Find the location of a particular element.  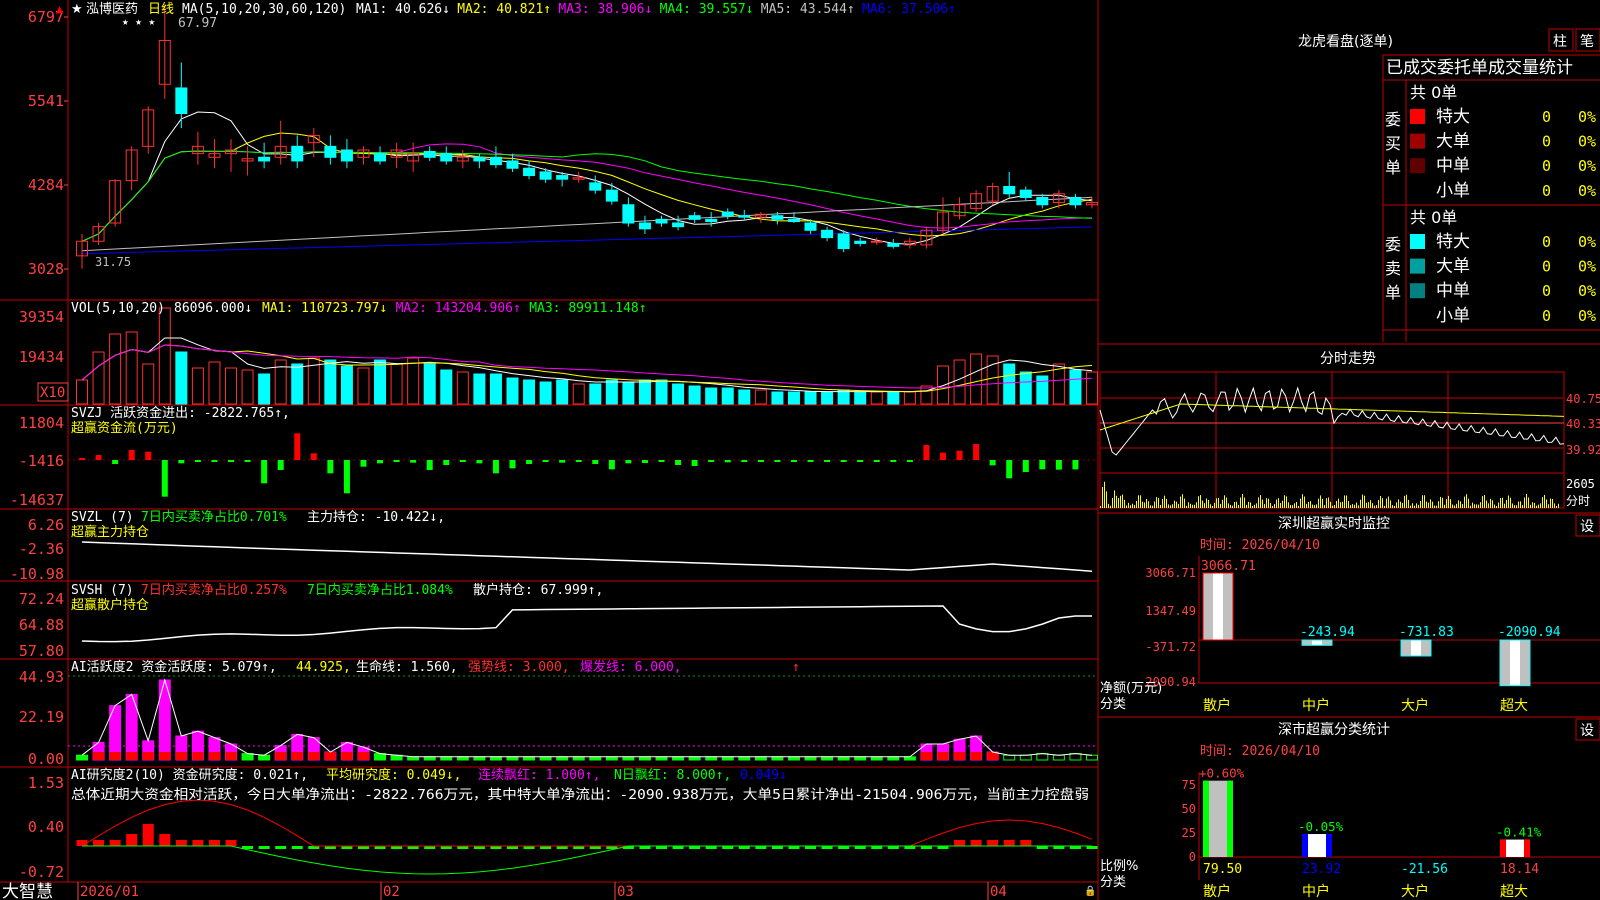

btn-bi: 笔 is located at coordinates (1587, 42).